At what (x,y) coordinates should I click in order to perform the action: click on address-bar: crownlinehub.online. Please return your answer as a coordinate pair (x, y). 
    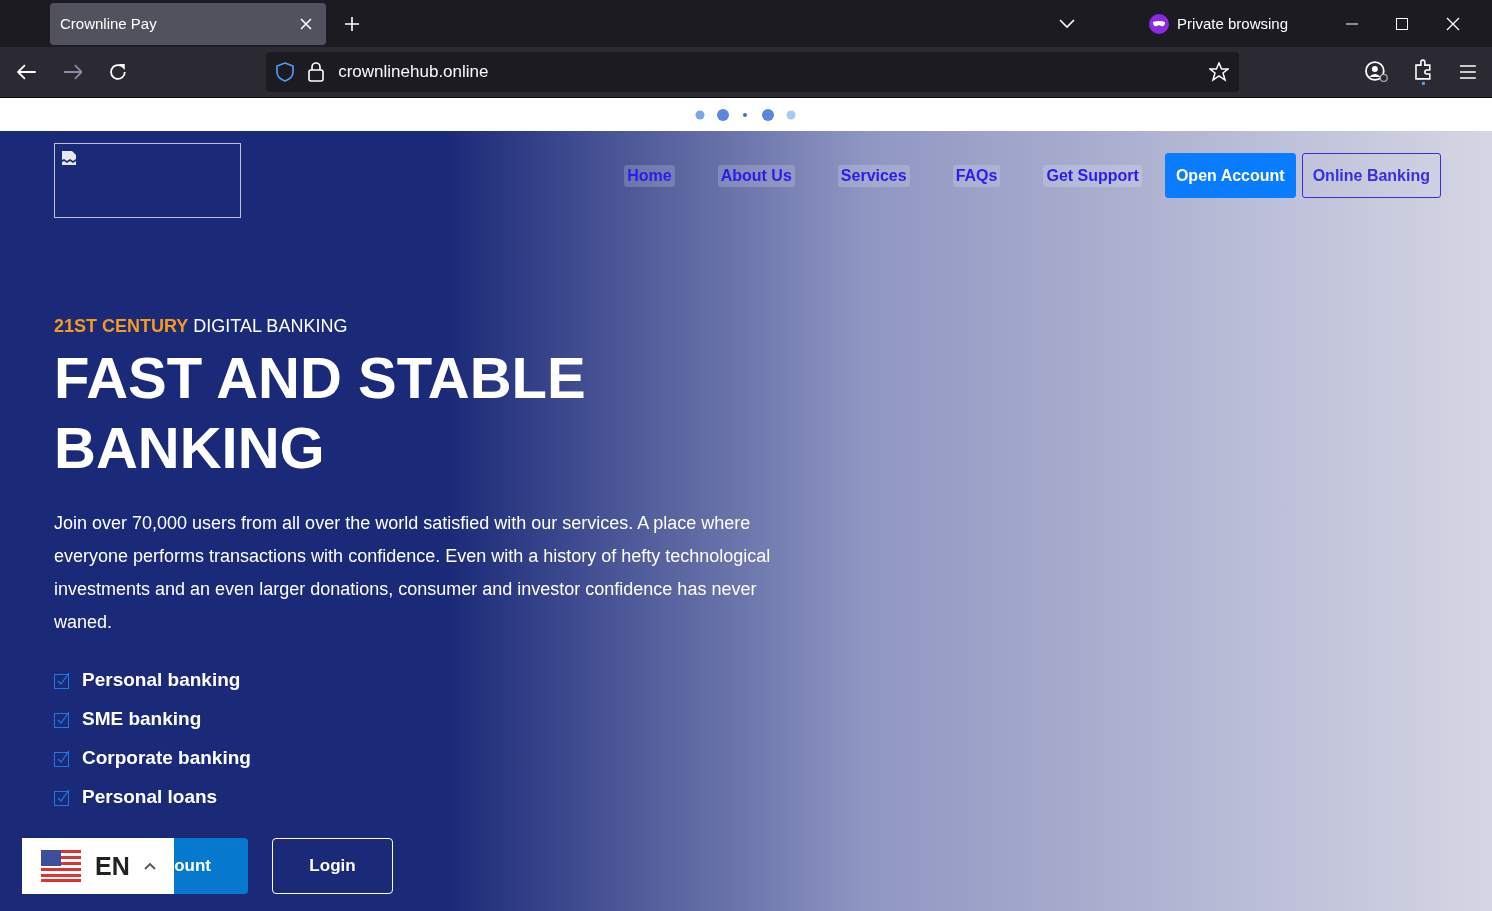
    Looking at the image, I should click on (752, 72).